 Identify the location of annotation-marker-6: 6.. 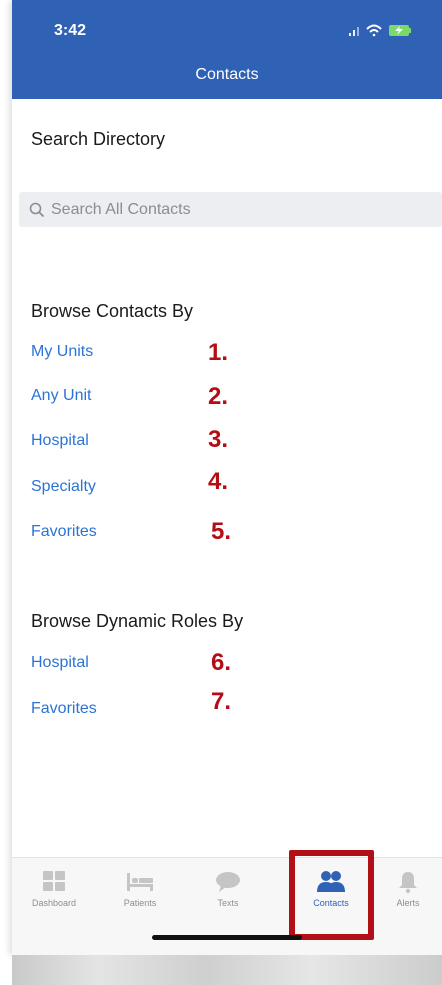
(221, 662).